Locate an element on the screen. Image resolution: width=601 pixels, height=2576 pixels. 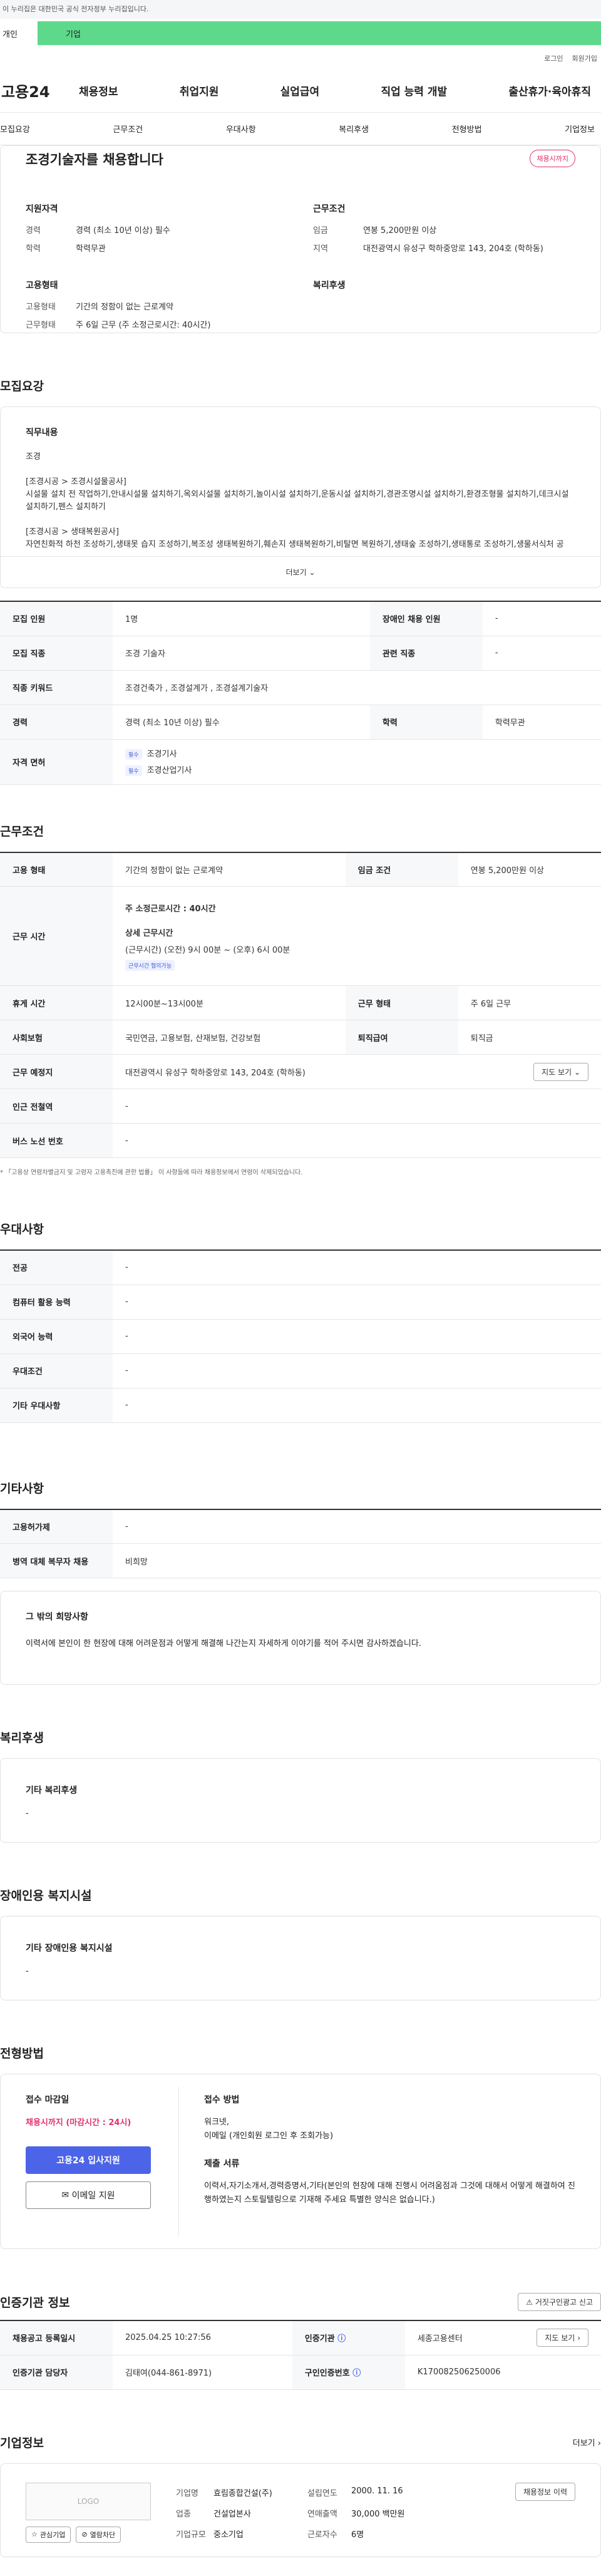
table-cell: K170082506250006 is located at coordinates (502, 2372).